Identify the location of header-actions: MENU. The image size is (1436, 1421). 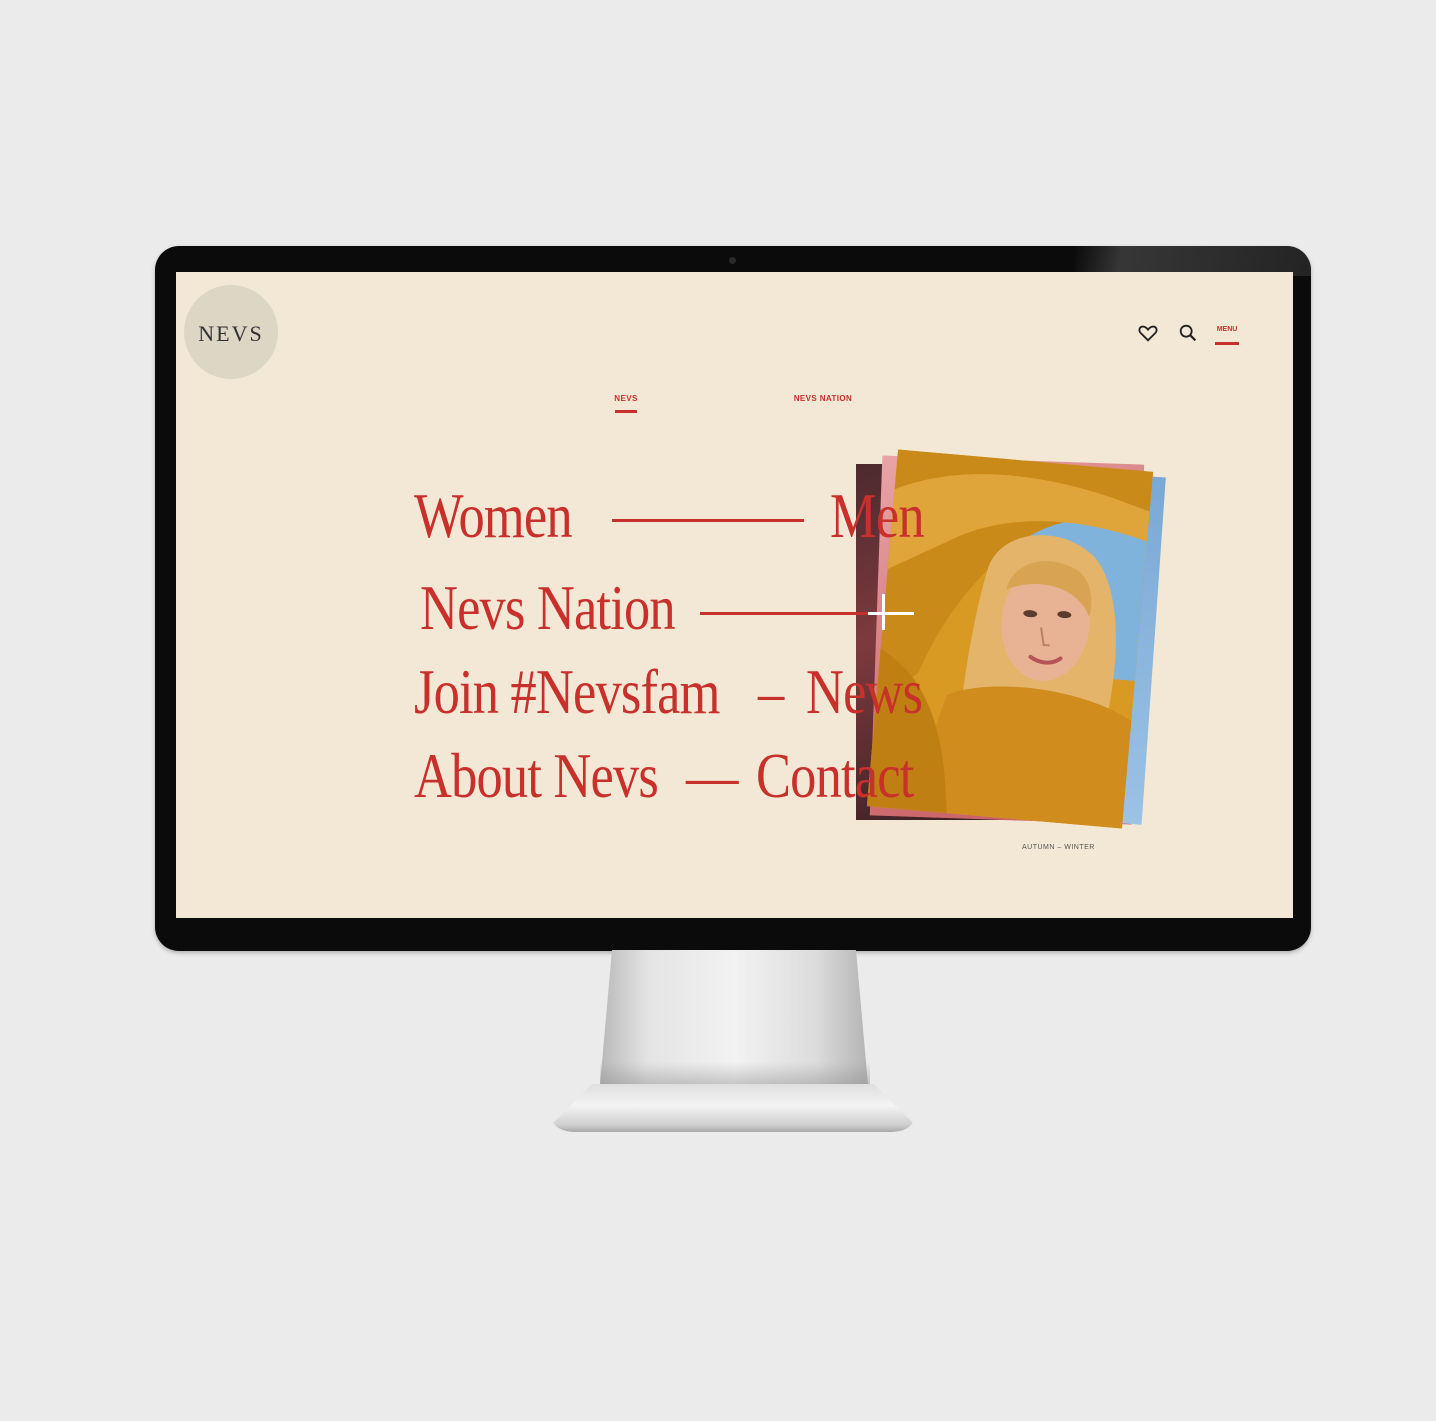
(1188, 333).